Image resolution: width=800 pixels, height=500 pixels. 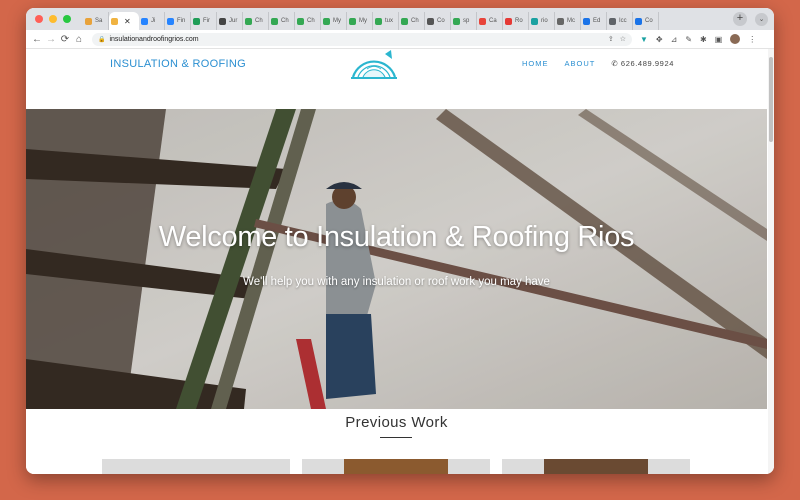 What do you see at coordinates (535, 63) in the screenshot?
I see `nav-home-link: HOME` at bounding box center [535, 63].